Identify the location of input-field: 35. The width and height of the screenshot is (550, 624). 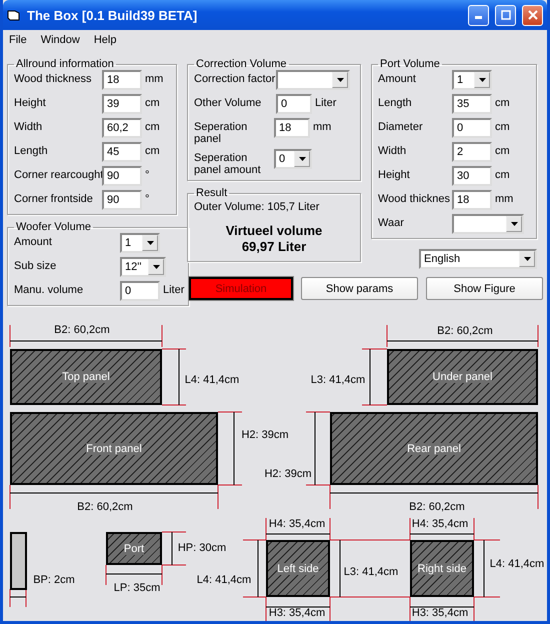
(472, 104).